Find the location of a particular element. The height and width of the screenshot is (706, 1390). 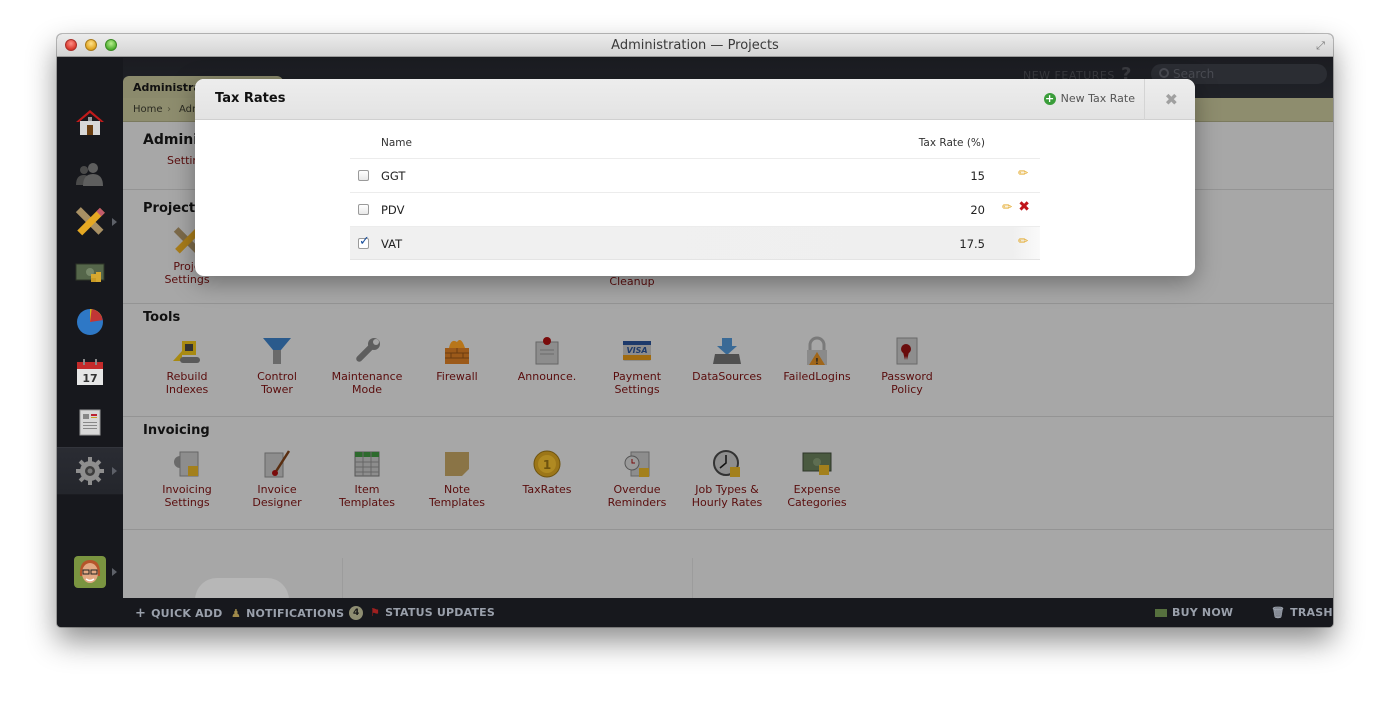

table-row: GGT 15 ✏ is located at coordinates (695, 175).